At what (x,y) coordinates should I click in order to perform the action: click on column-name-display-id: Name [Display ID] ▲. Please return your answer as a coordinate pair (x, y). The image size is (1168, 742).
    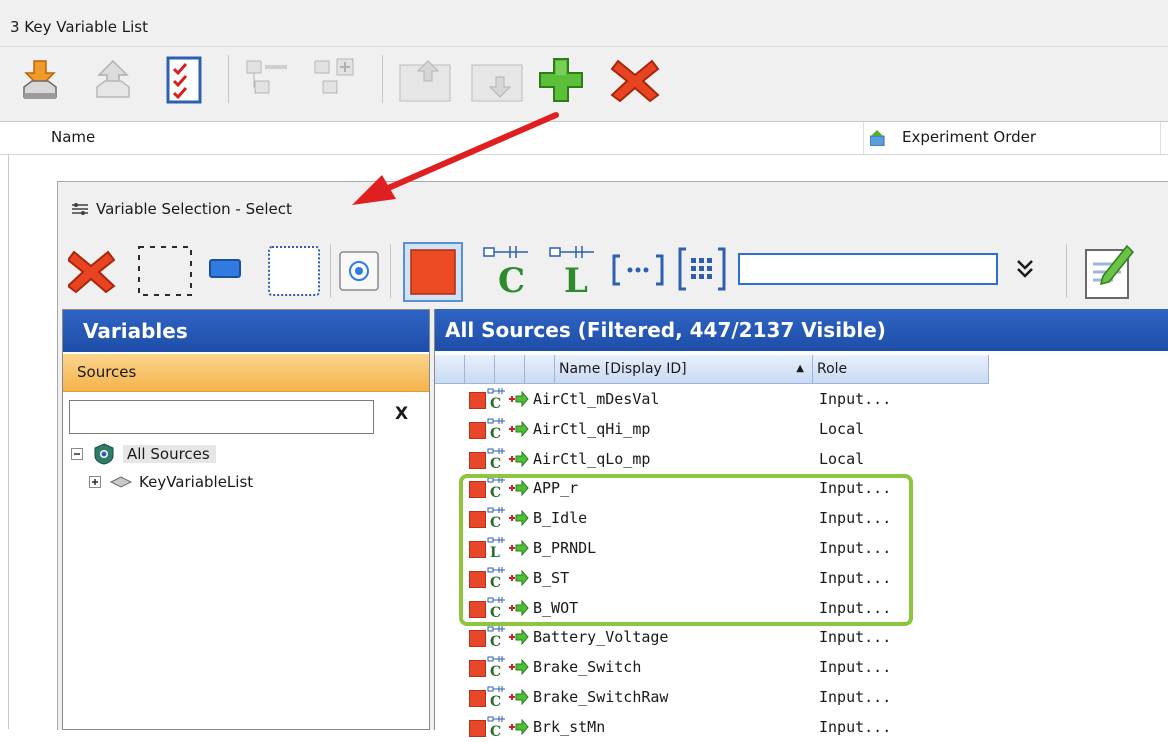
    Looking at the image, I should click on (684, 369).